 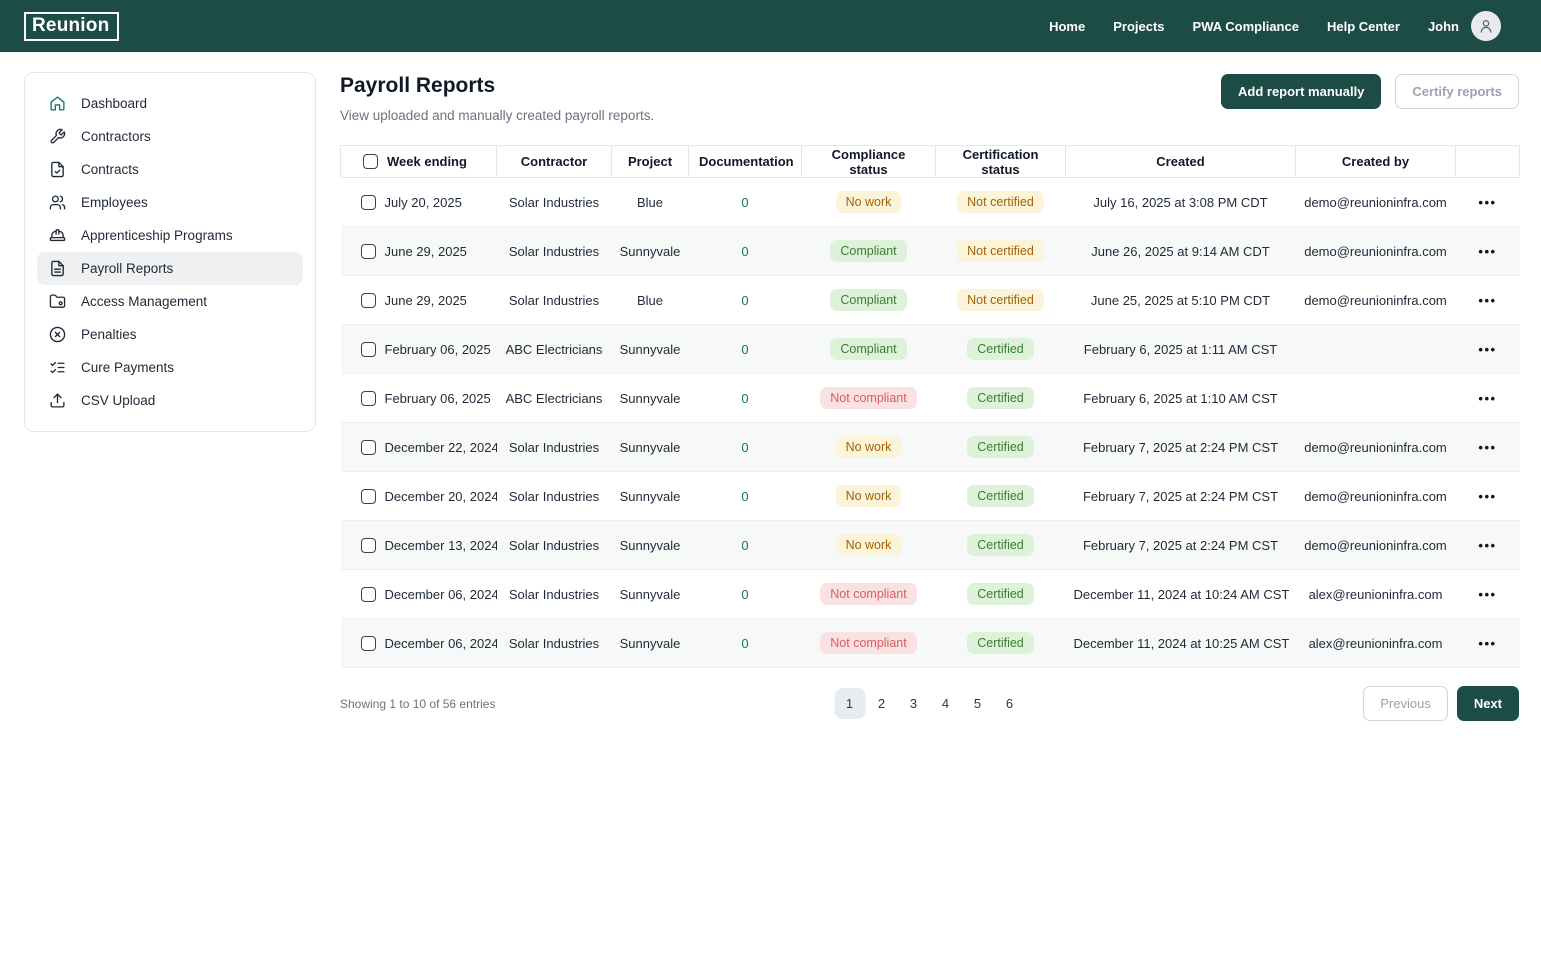 I want to click on sidebar-item-contractors: Contractors, so click(x=170, y=136).